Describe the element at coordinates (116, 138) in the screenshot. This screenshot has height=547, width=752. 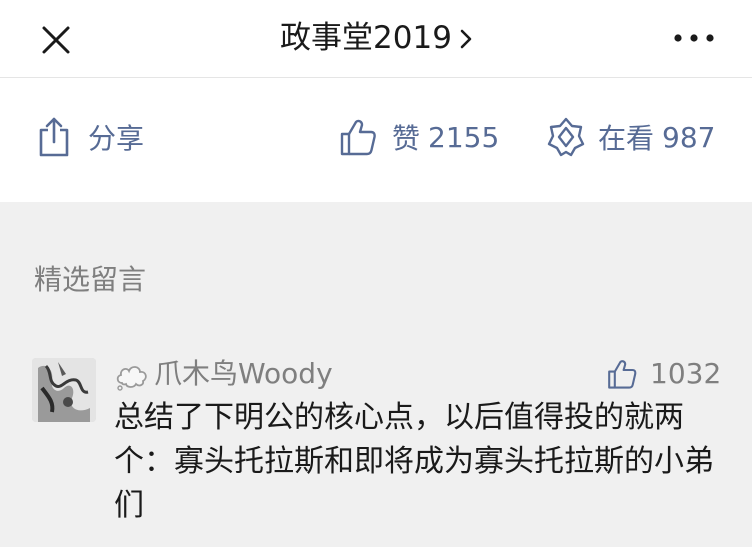
I see `share-label: 分享` at that location.